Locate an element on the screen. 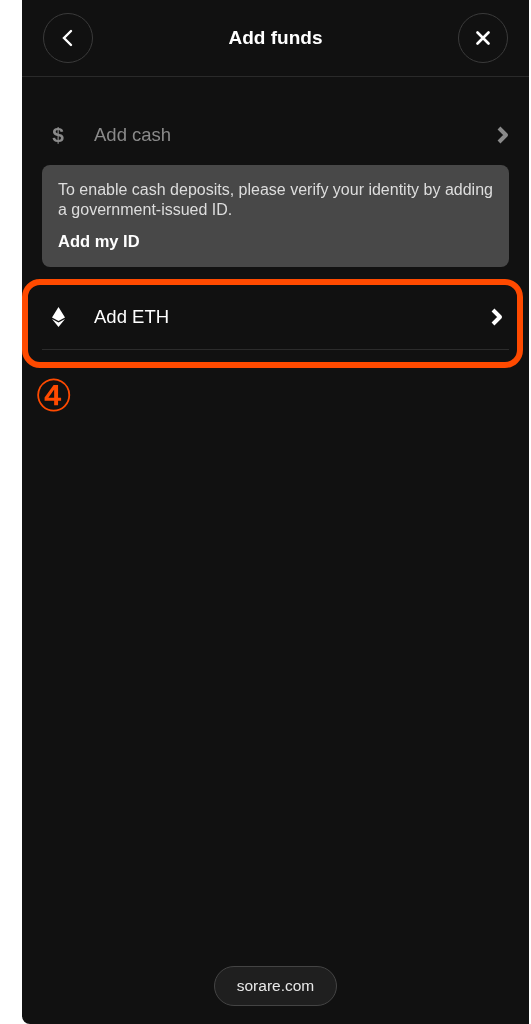 The image size is (531, 1024). step-number: ④ is located at coordinates (53, 396).